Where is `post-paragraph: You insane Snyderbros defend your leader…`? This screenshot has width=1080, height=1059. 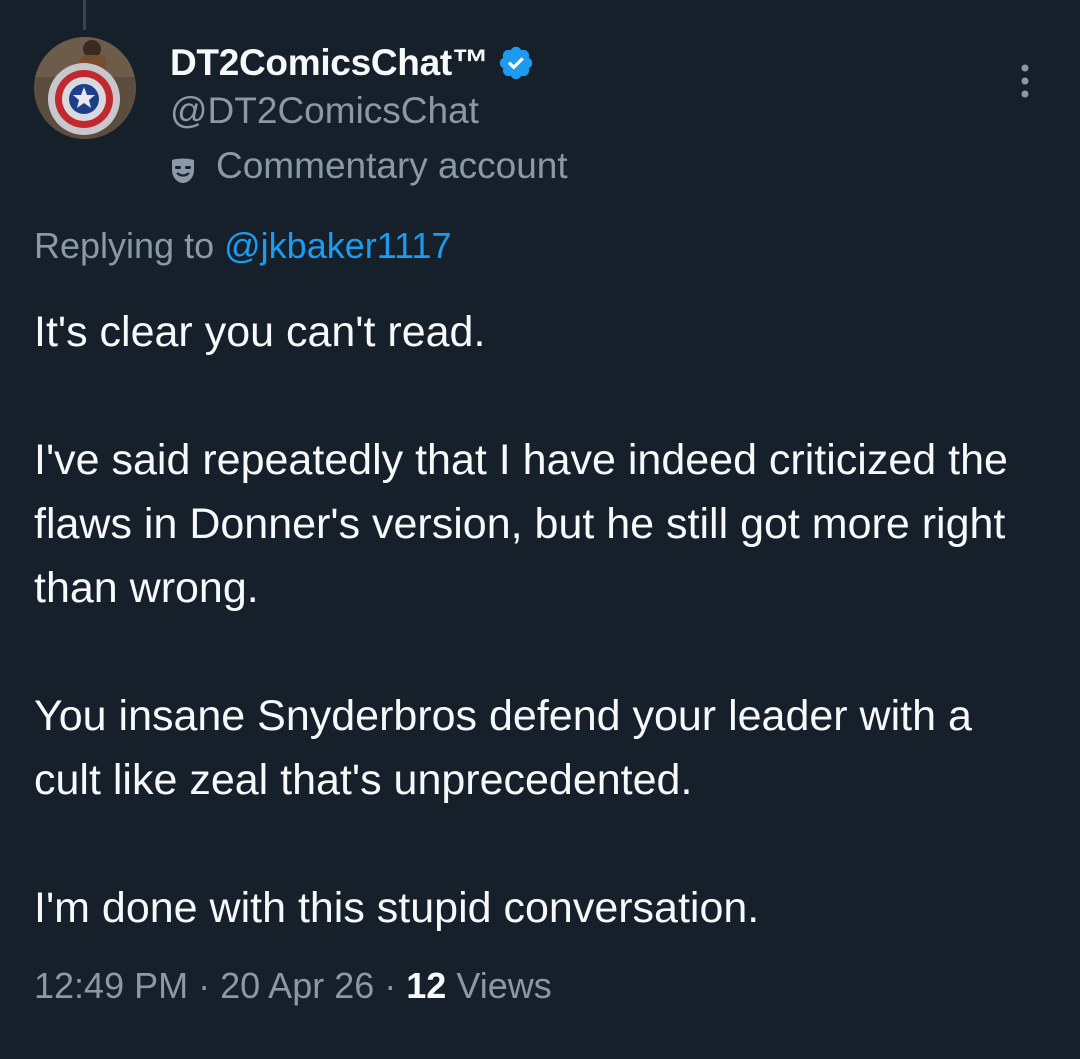
post-paragraph: You insane Snyderbros defend your leader… is located at coordinates (503, 748).